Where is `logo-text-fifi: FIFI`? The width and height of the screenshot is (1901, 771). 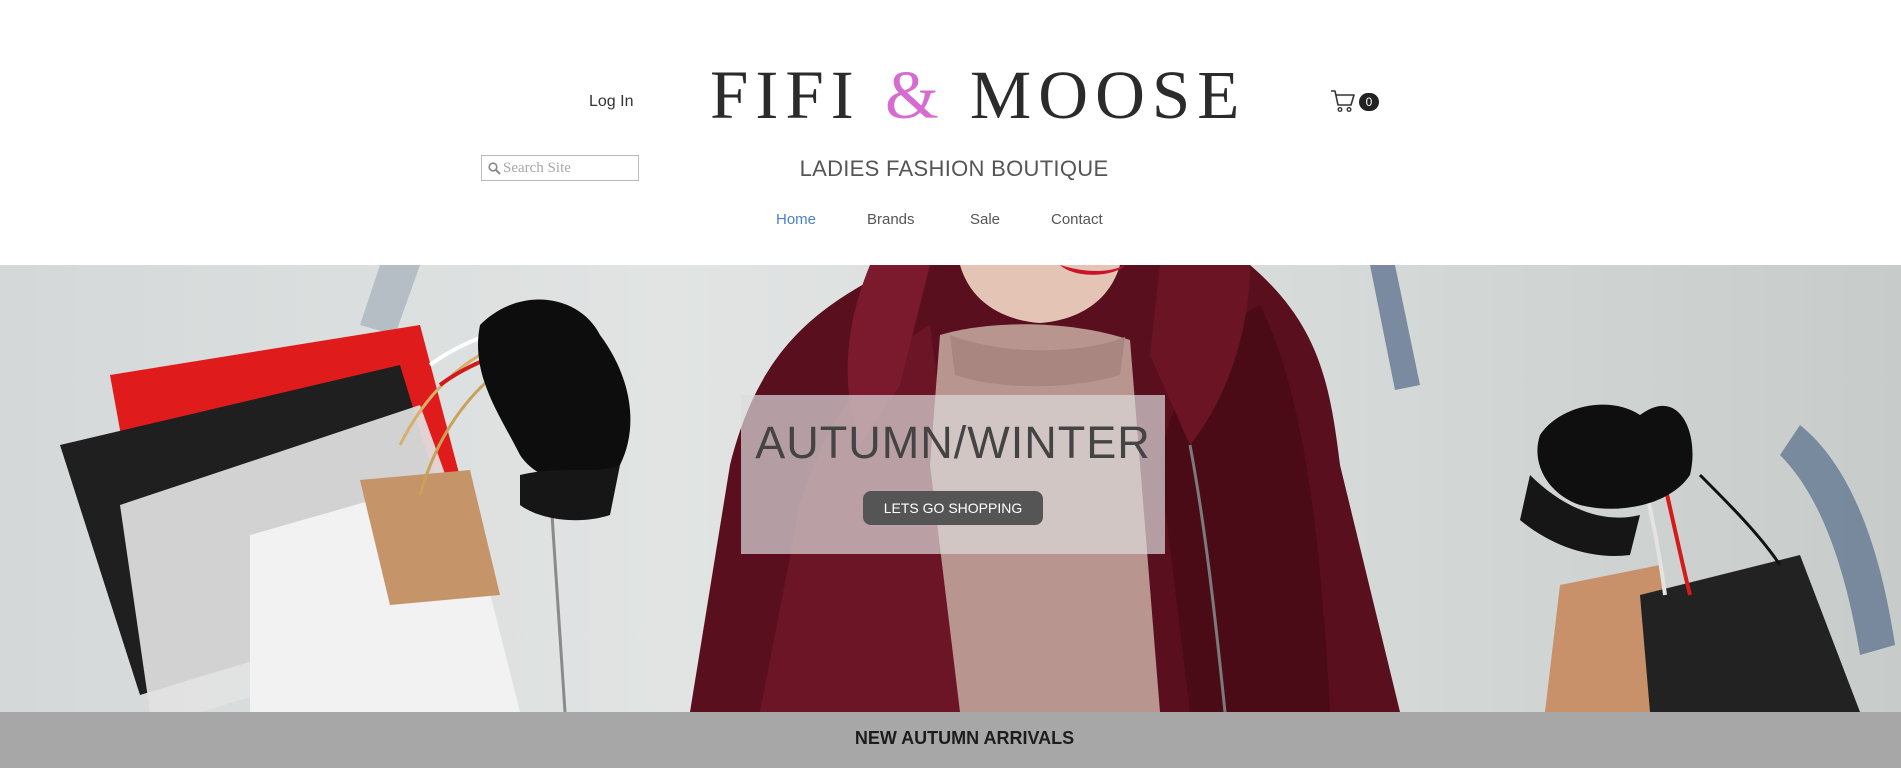 logo-text-fifi: FIFI is located at coordinates (785, 95).